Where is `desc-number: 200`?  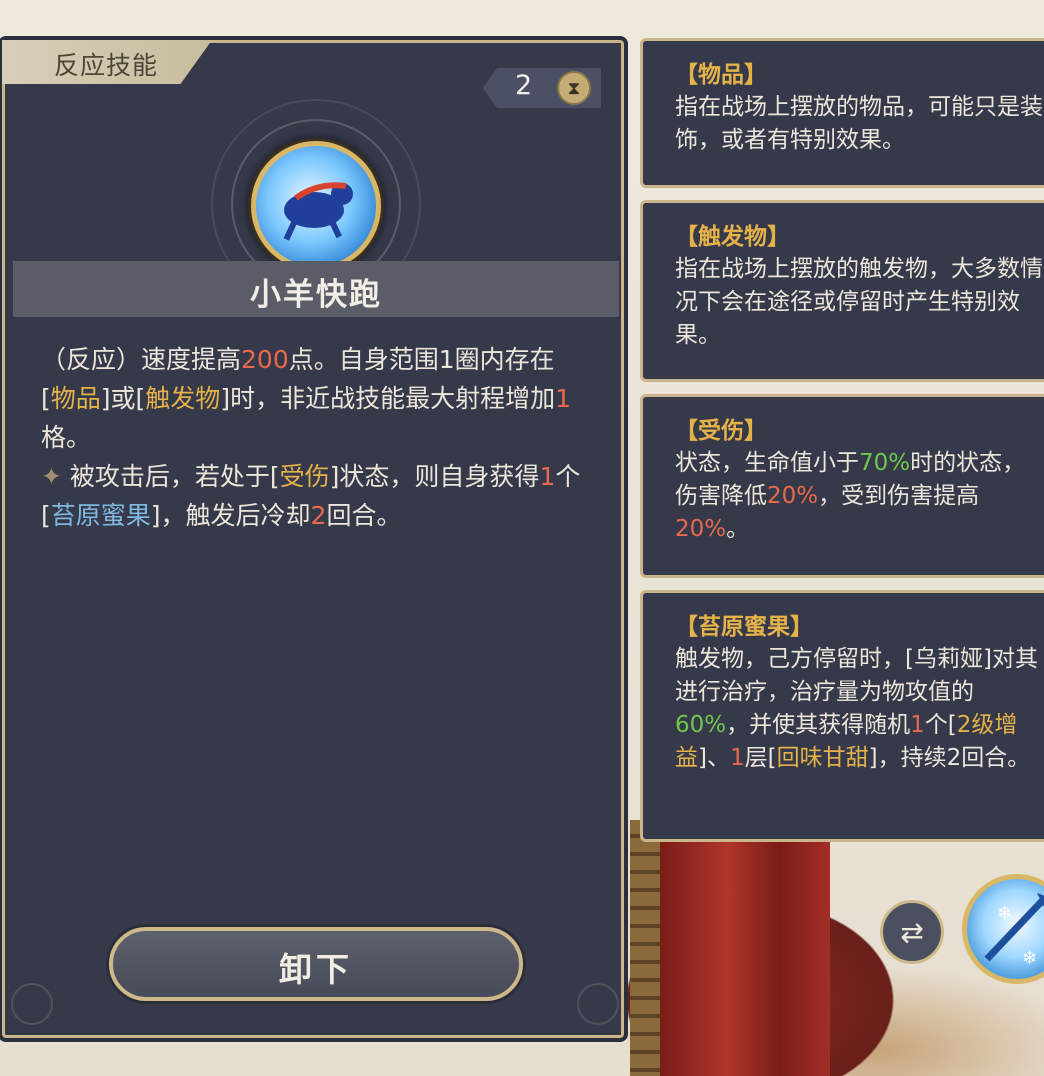
desc-number: 200 is located at coordinates (265, 359).